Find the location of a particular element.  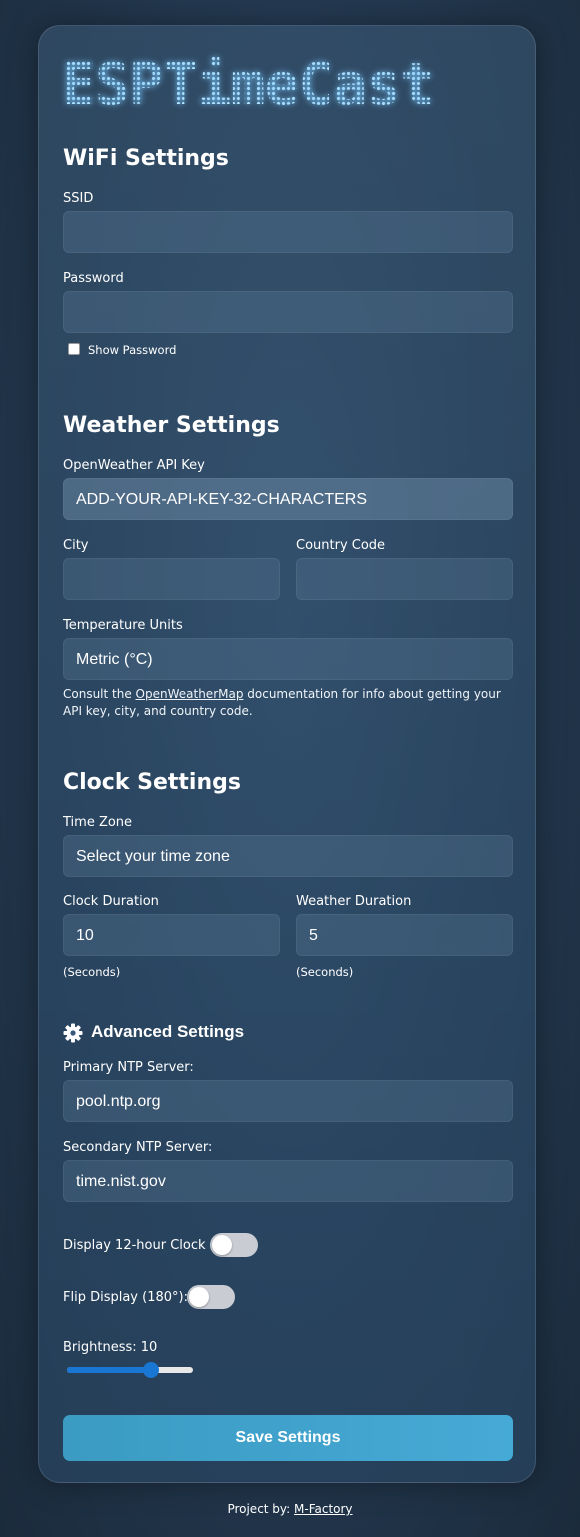

show-password-label: Show Password is located at coordinates (132, 350).